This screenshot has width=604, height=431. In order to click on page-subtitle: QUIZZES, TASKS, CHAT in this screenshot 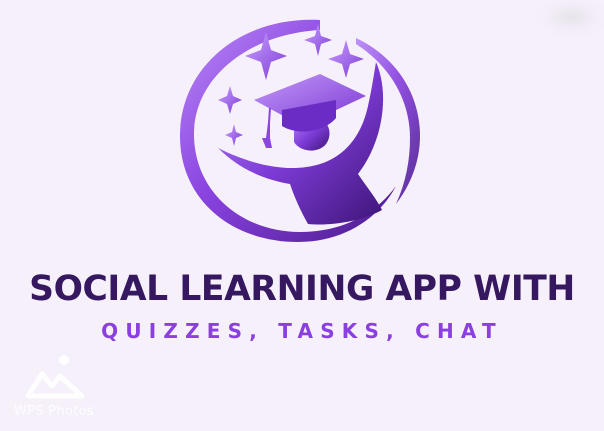, I will do `click(302, 331)`.